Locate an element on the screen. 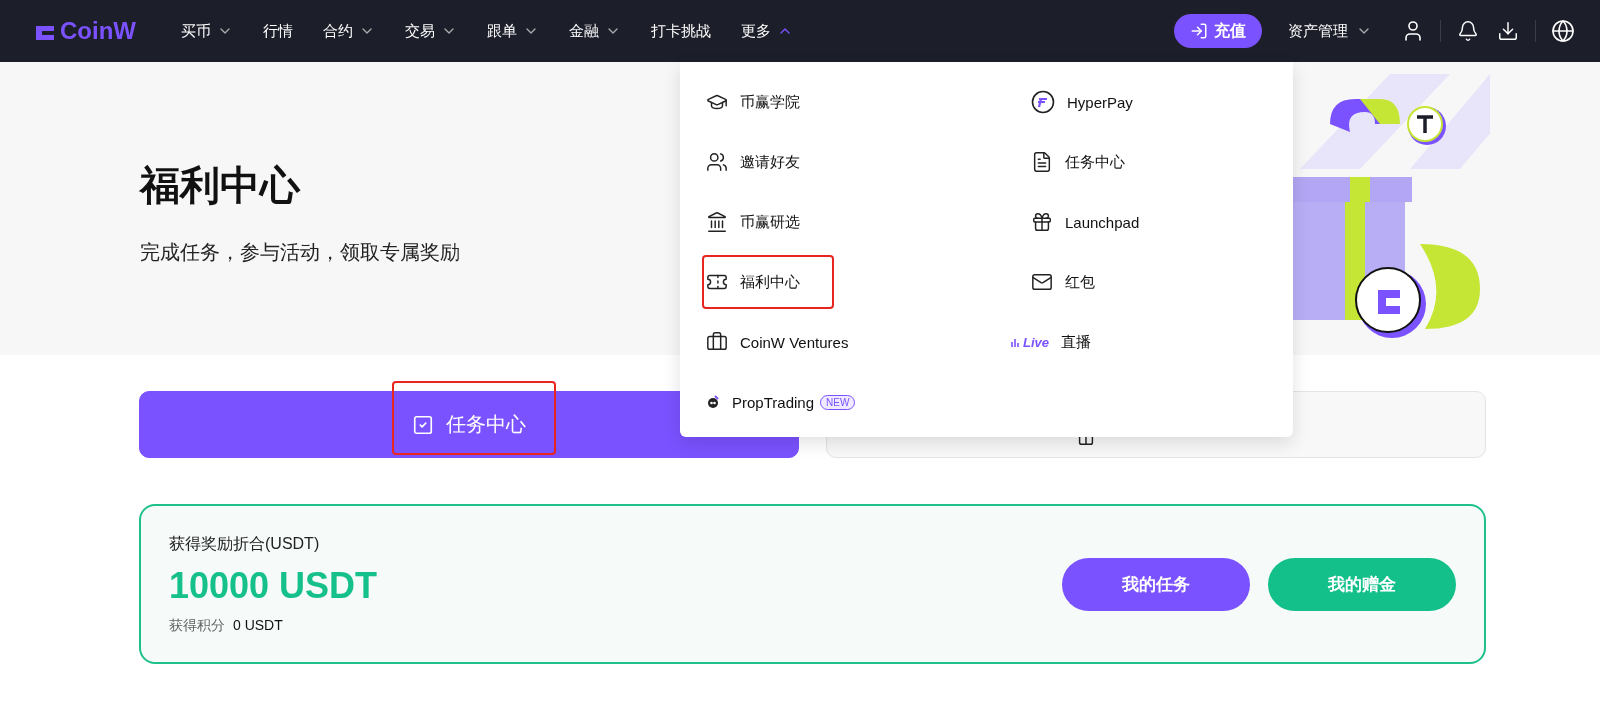  points-label: 获得积分 is located at coordinates (197, 625).